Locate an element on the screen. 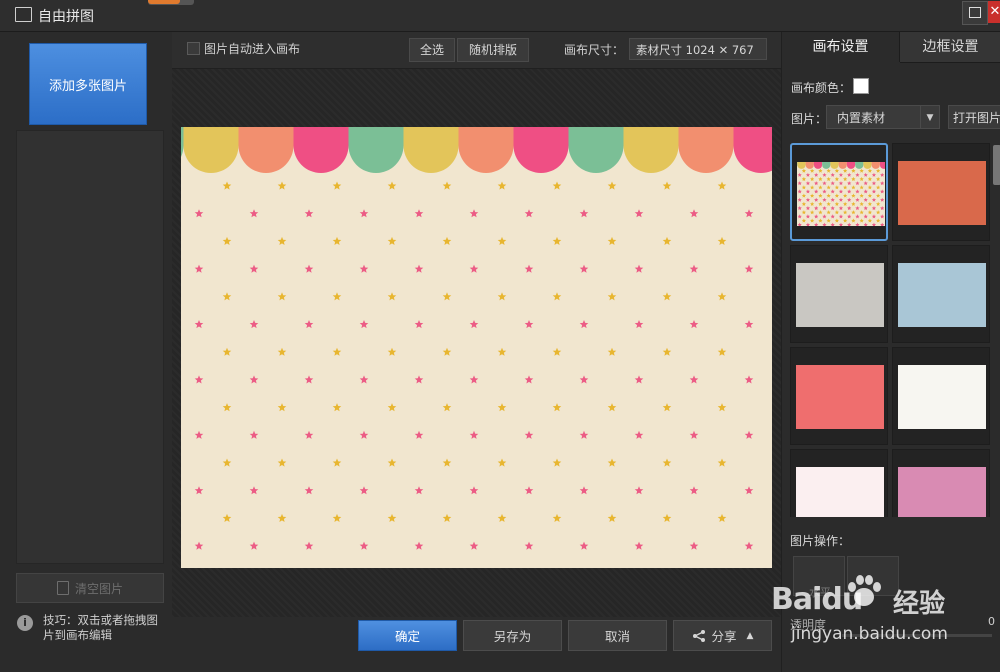 This screenshot has height=672, width=1000. tab-border-settings: 边框设置 is located at coordinates (950, 47).